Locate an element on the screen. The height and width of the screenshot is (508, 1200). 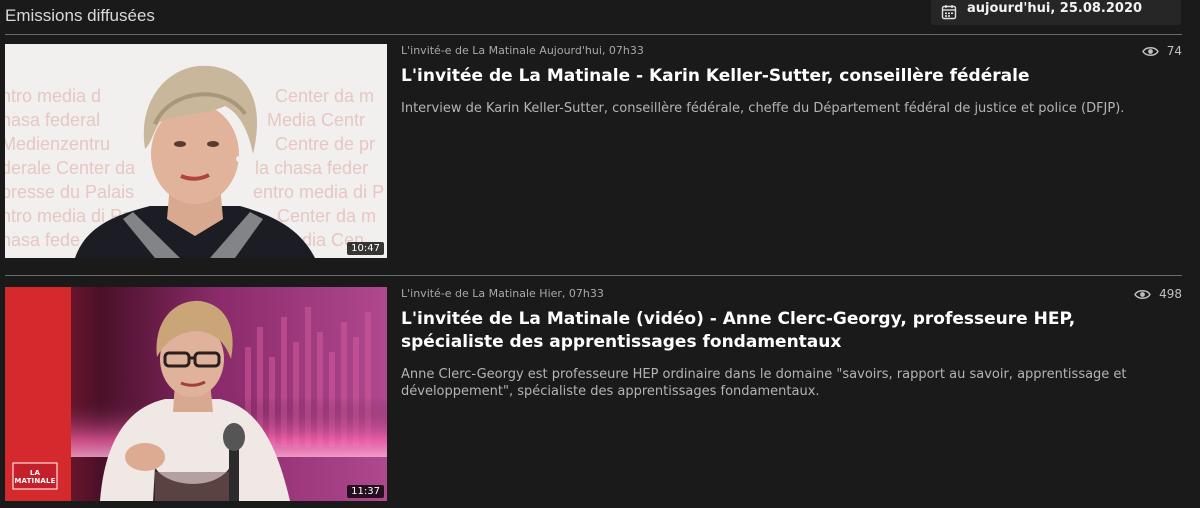
svg-text: ntro media d is located at coordinates (53, 96).